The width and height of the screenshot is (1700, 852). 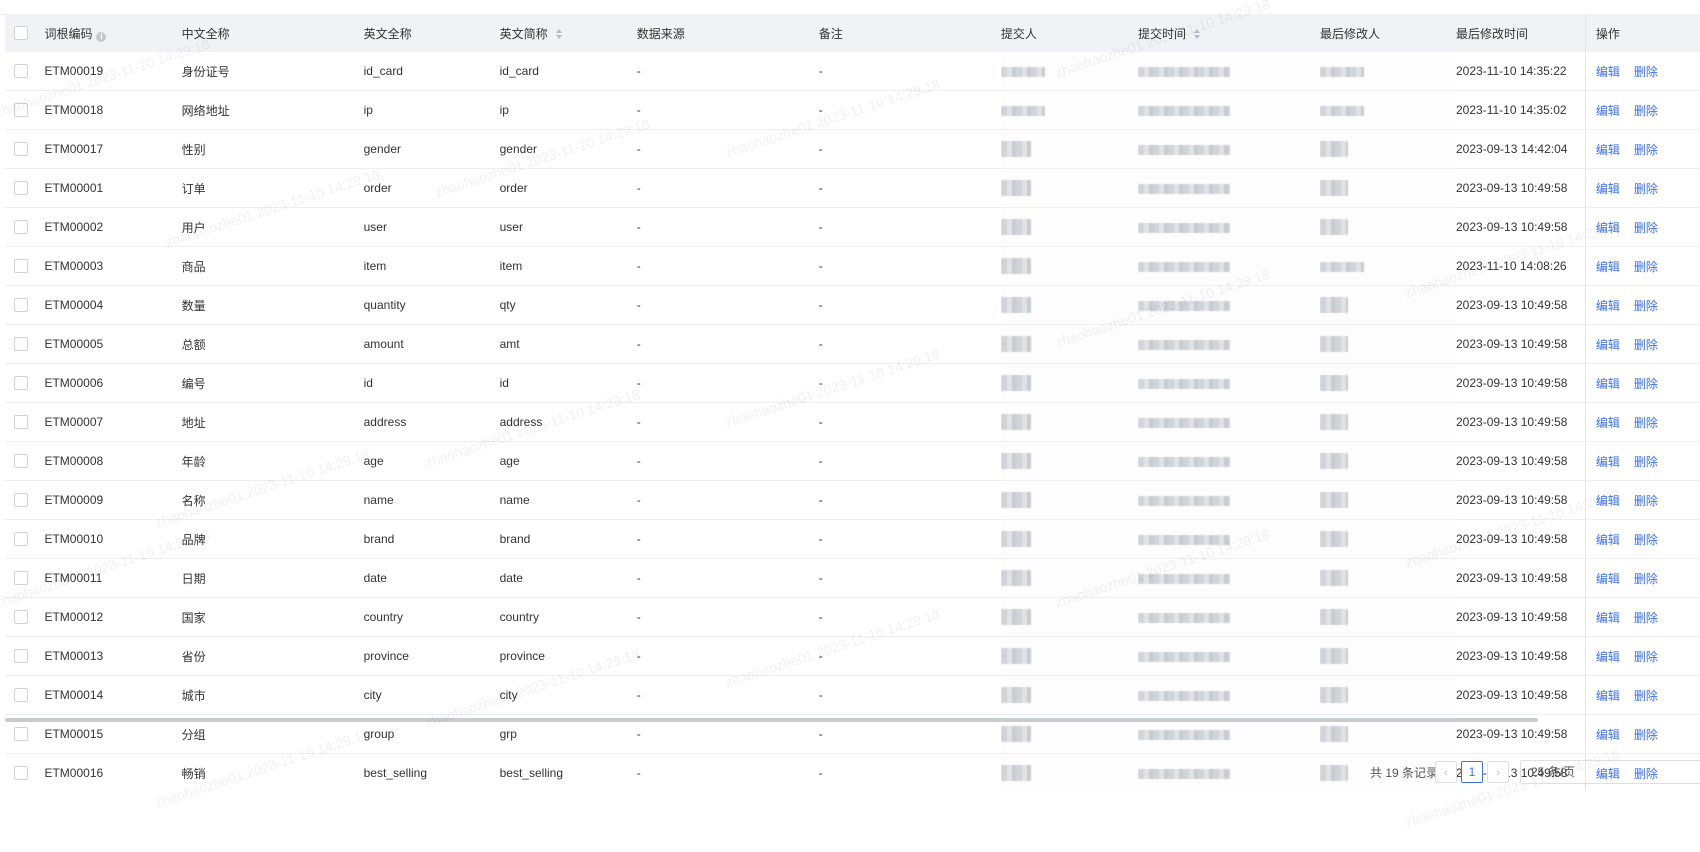 What do you see at coordinates (1446, 772) in the screenshot?
I see `prev-page-button: ‹` at bounding box center [1446, 772].